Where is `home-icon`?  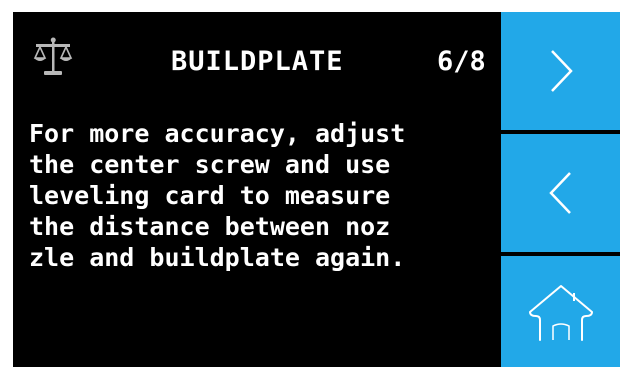
home-icon is located at coordinates (560, 312).